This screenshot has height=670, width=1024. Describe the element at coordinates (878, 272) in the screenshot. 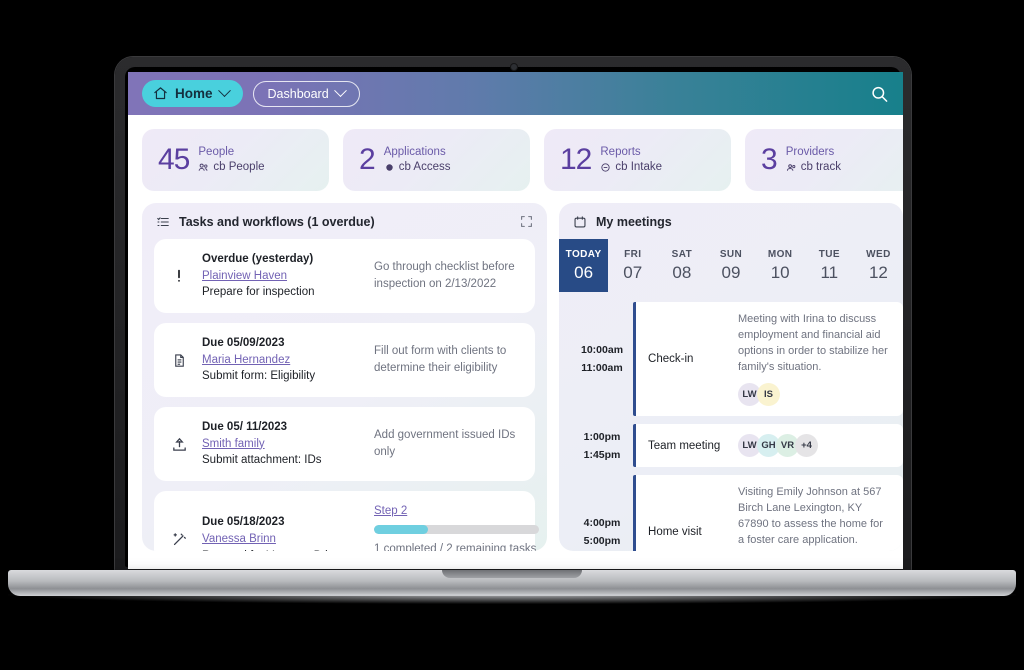

I see `day-date: 12` at that location.